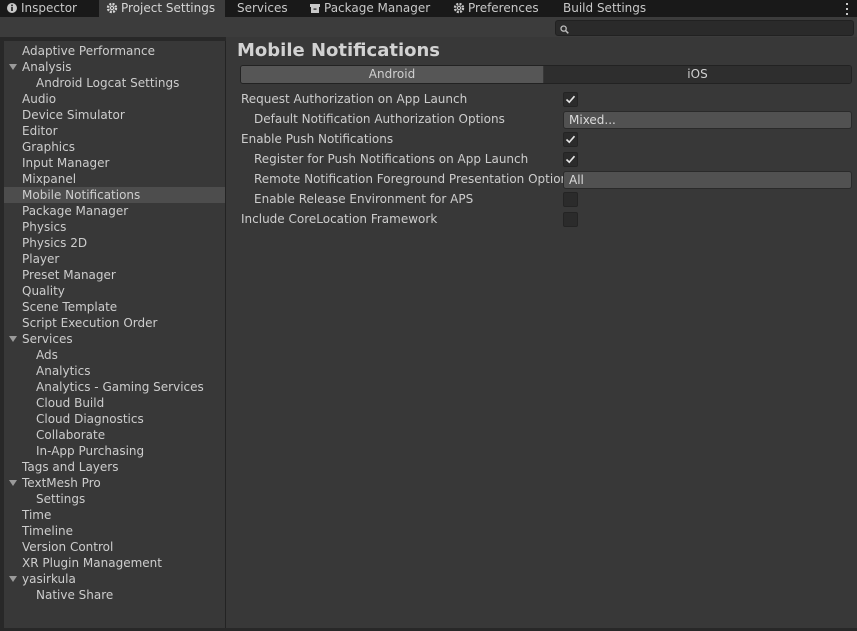 This screenshot has width=857, height=631. What do you see at coordinates (541, 139) in the screenshot?
I see `property-row: Enable Push Notifications` at bounding box center [541, 139].